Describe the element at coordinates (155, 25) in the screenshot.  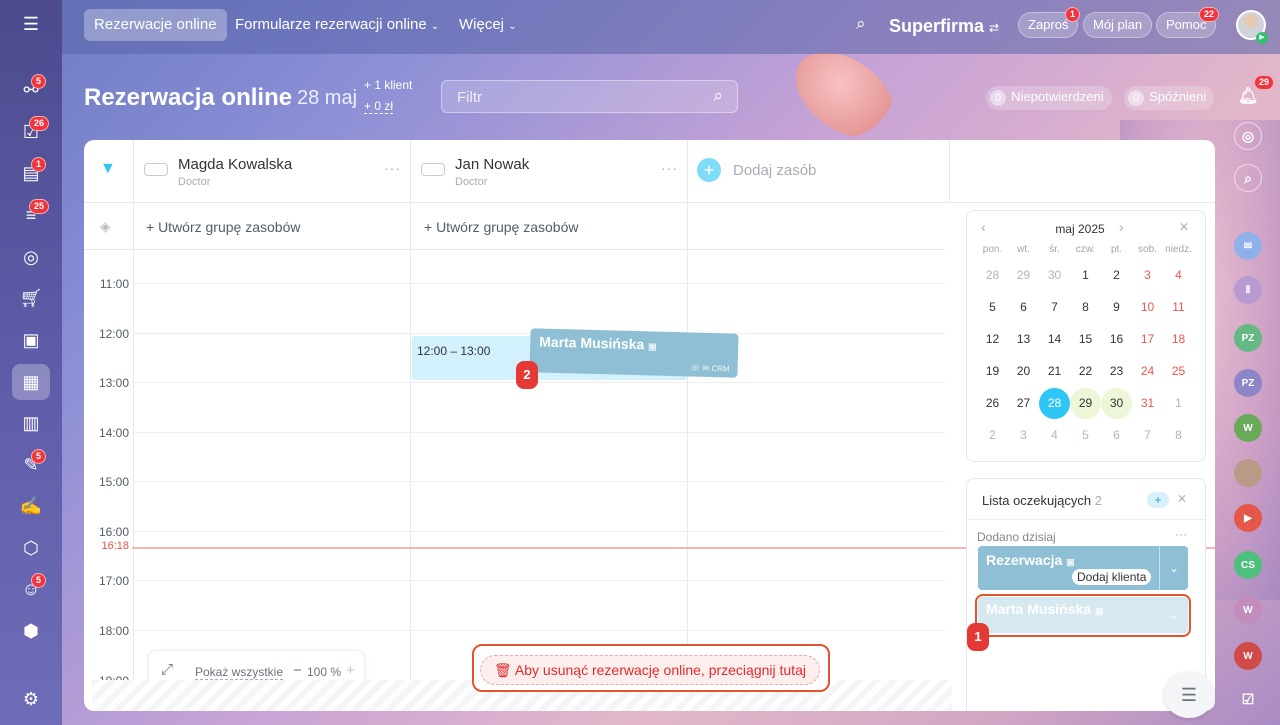
I see `tab-online-bookings: Rezerwacje online` at that location.